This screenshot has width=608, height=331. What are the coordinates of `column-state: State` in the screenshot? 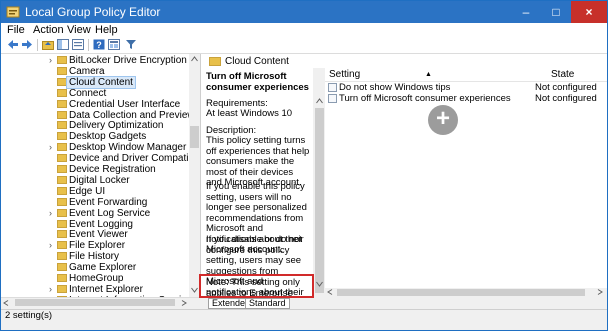 It's located at (562, 74).